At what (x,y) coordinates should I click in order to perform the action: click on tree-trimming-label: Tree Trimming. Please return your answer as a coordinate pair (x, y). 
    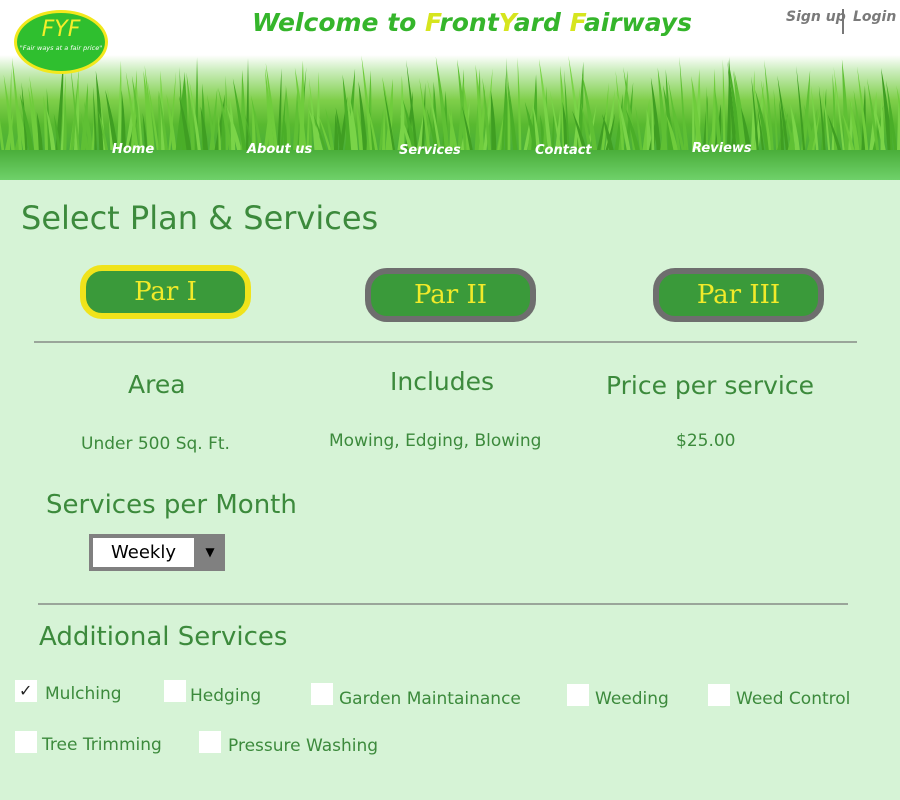
    Looking at the image, I should click on (102, 745).